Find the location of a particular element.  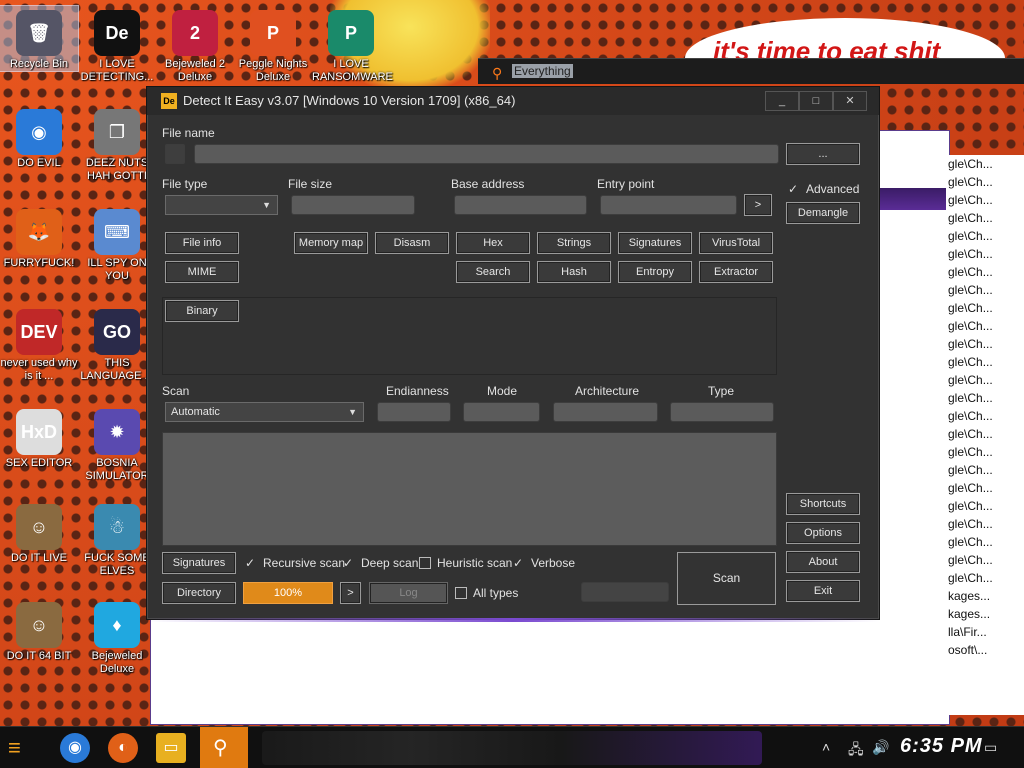

file-type-select: ▼ is located at coordinates (221, 205).